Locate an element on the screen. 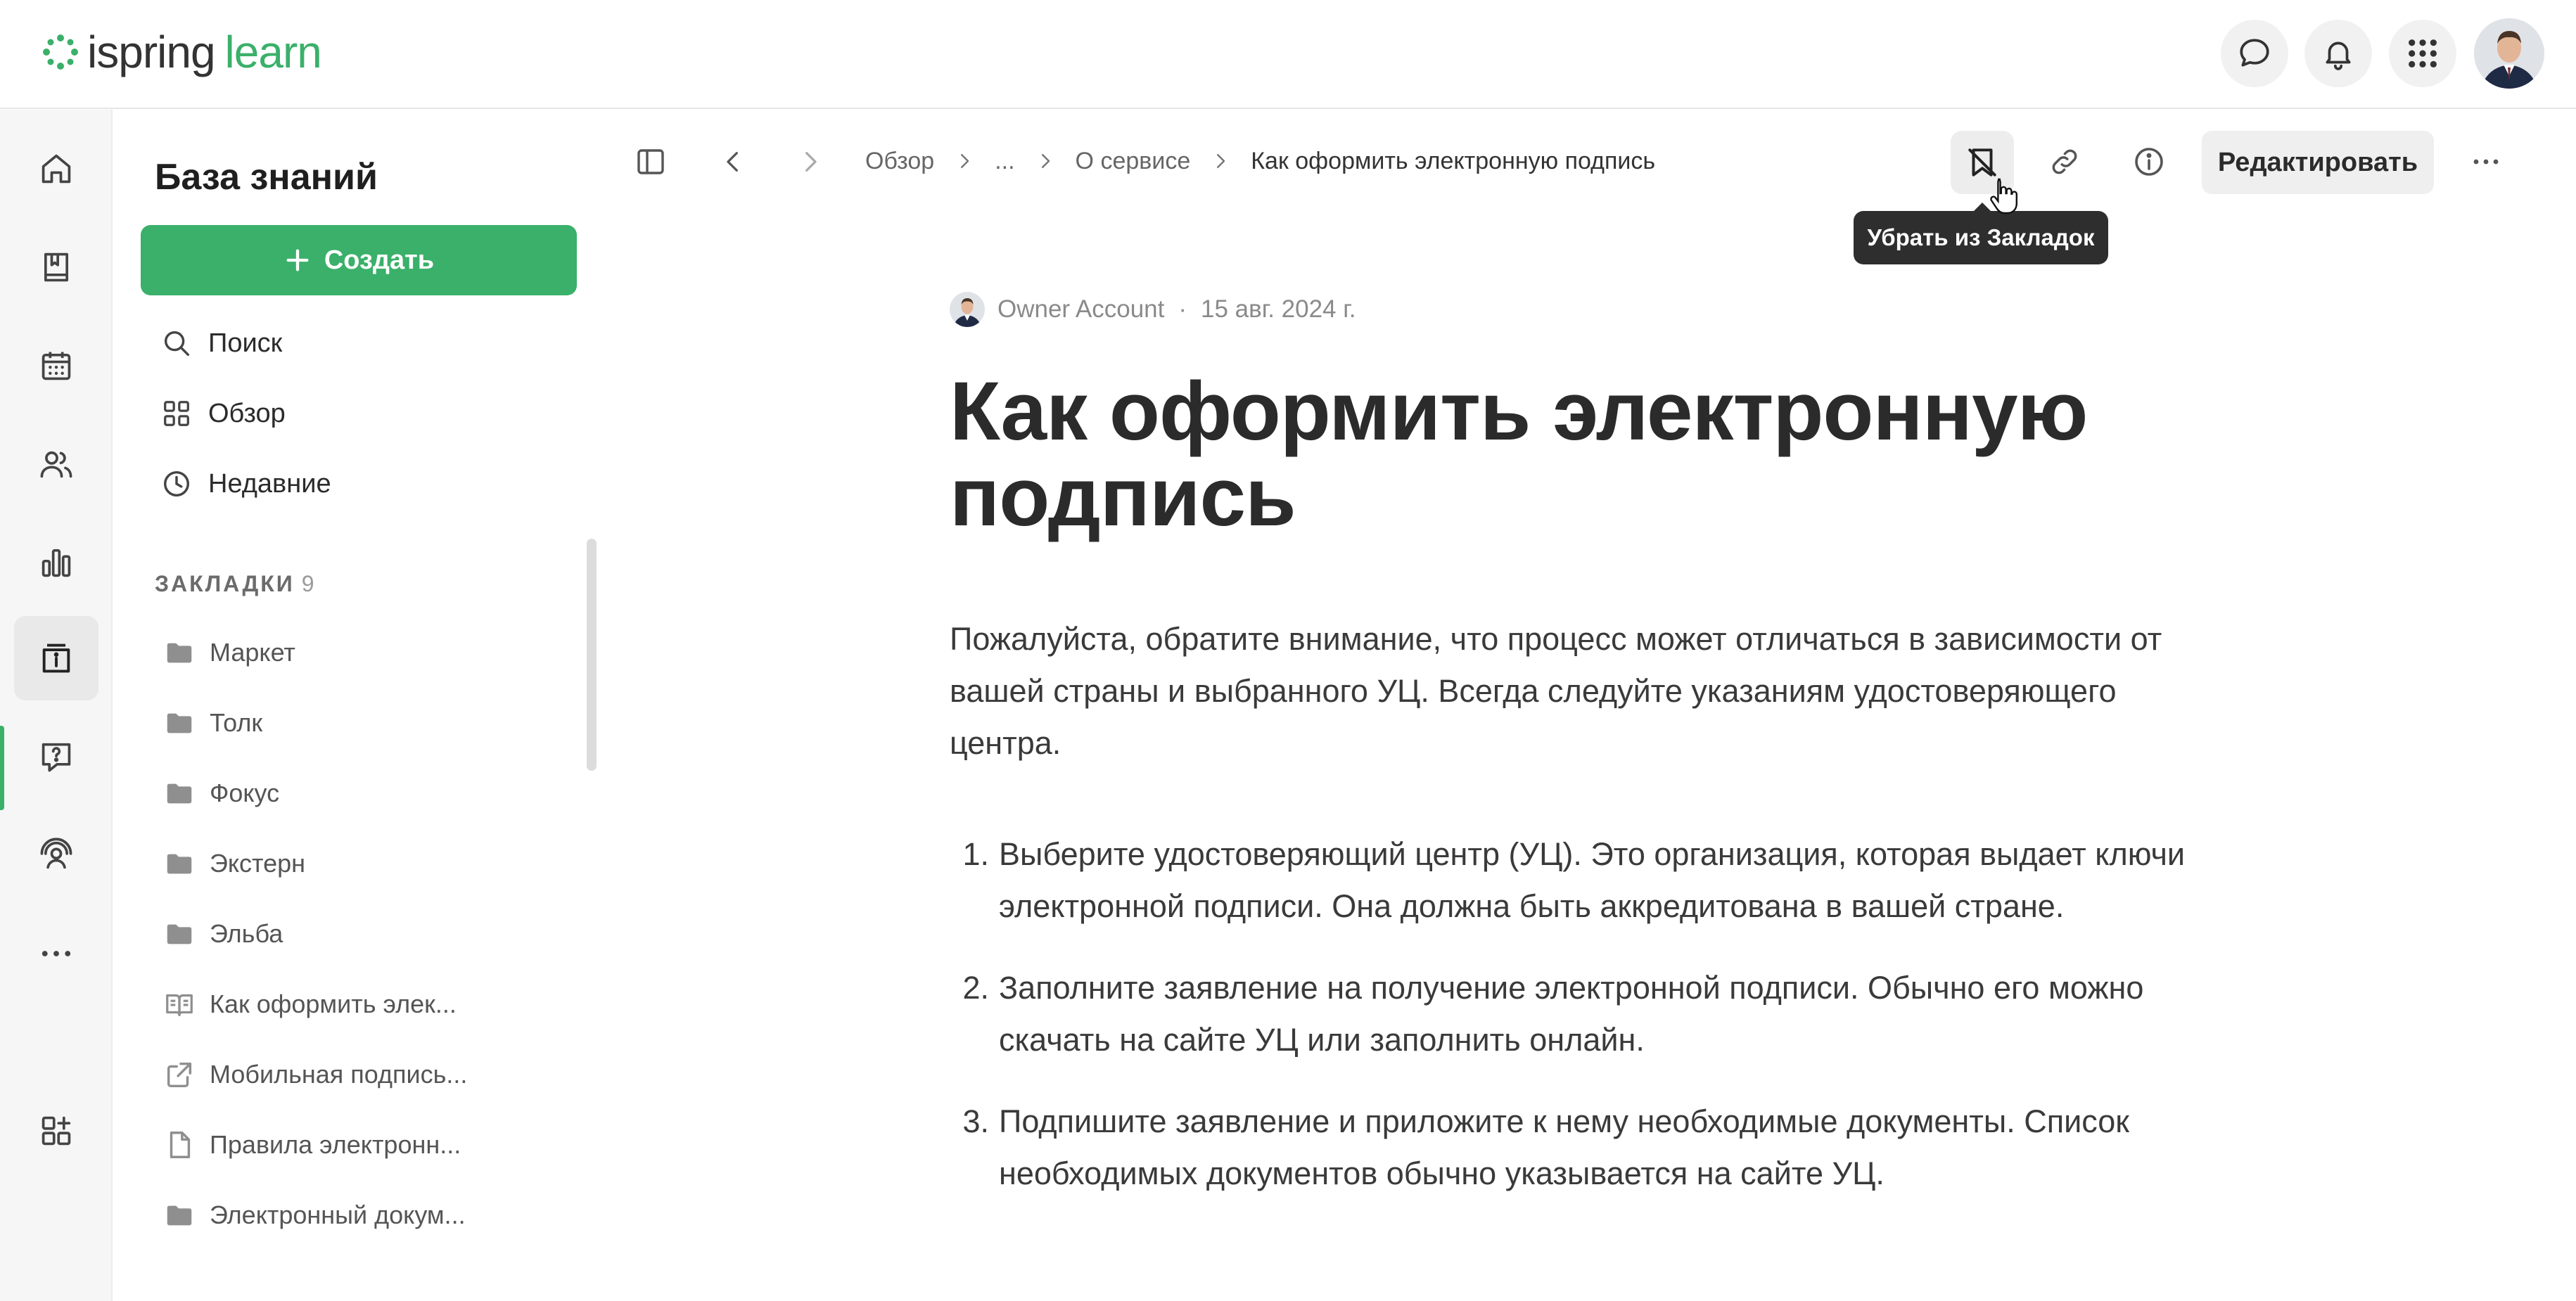 The width and height of the screenshot is (2576, 1301). chat-button is located at coordinates (2254, 53).